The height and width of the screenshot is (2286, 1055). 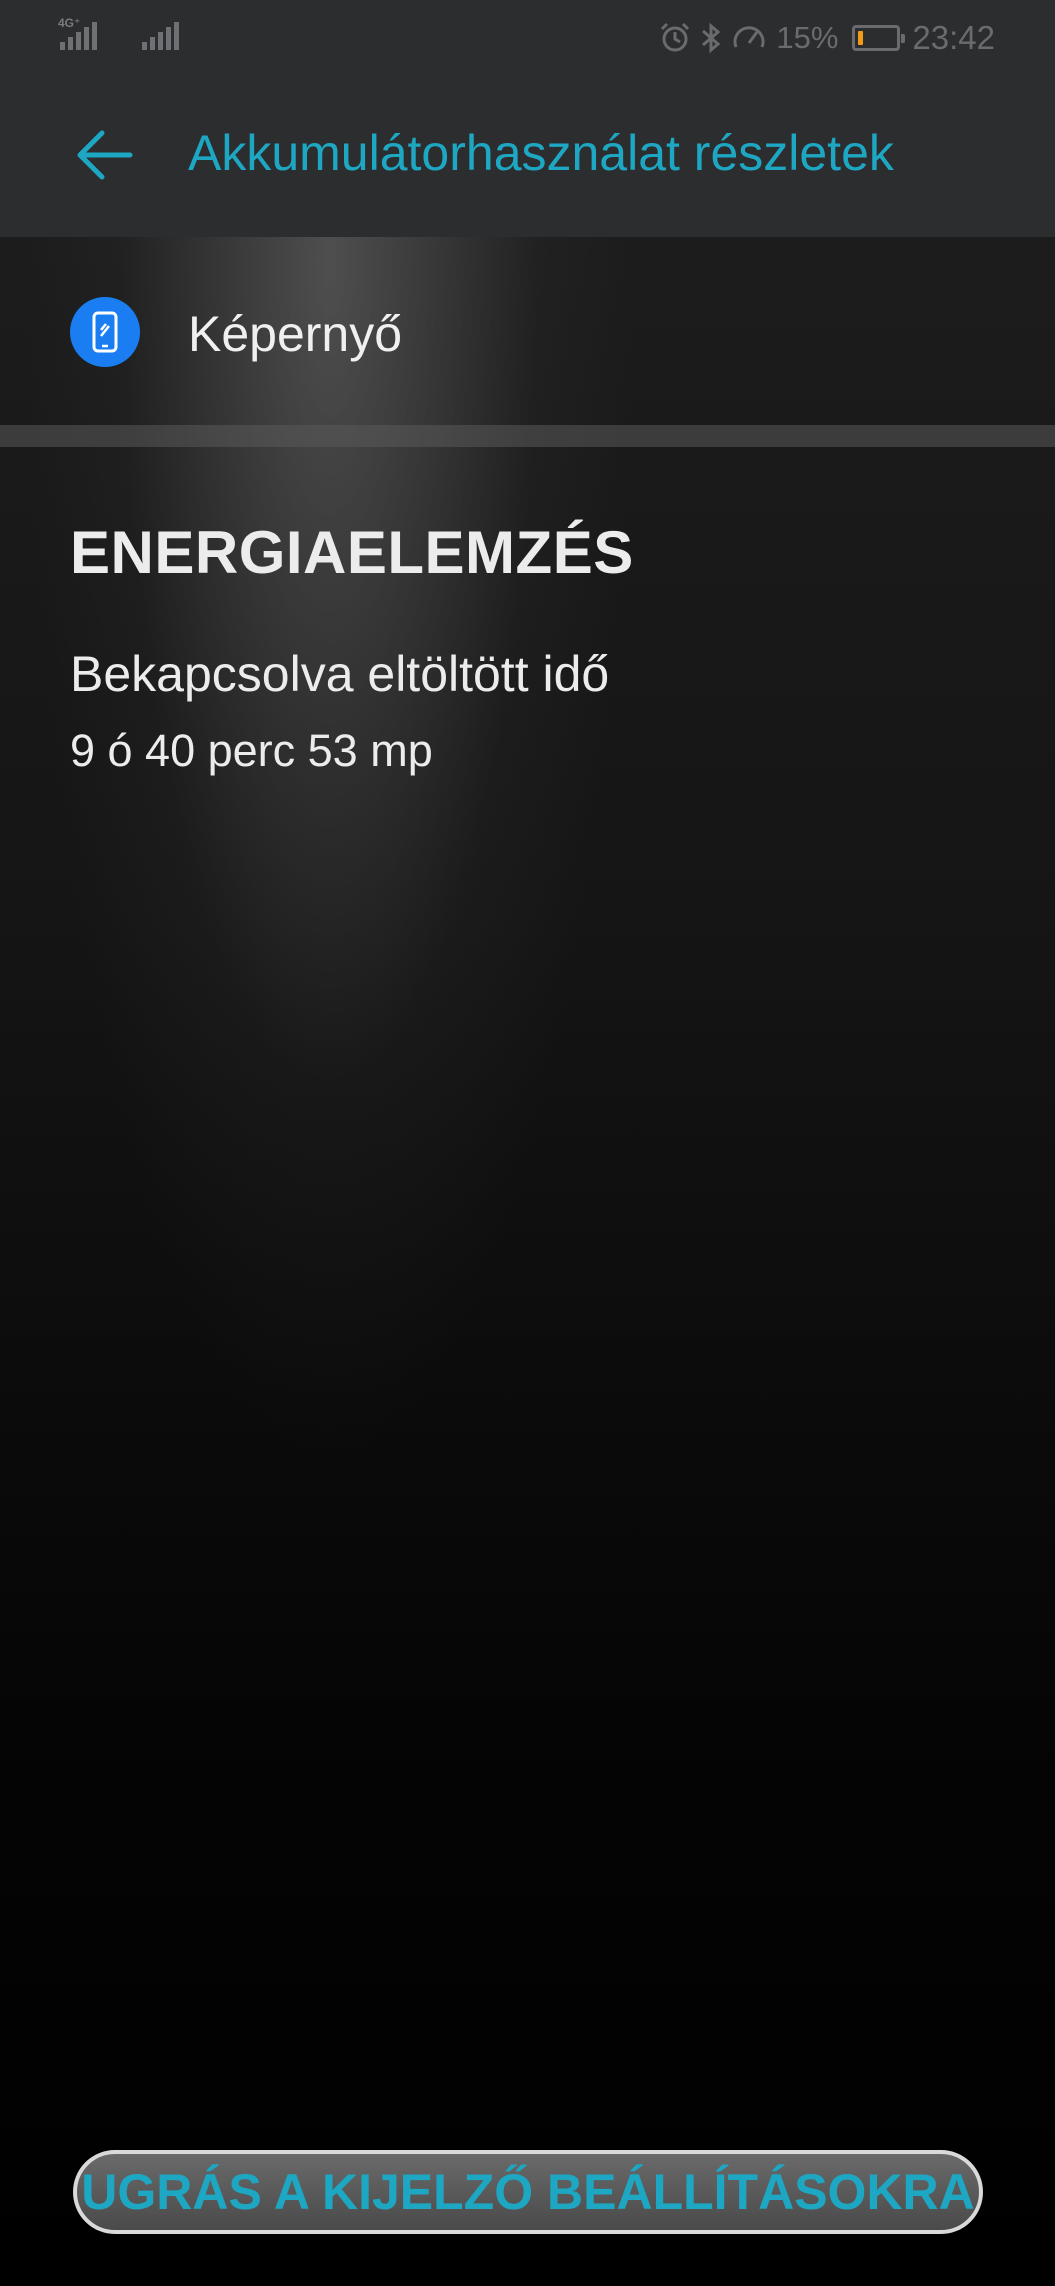 What do you see at coordinates (352, 552) in the screenshot?
I see `section-title: ENERGIAELEMZÉS` at bounding box center [352, 552].